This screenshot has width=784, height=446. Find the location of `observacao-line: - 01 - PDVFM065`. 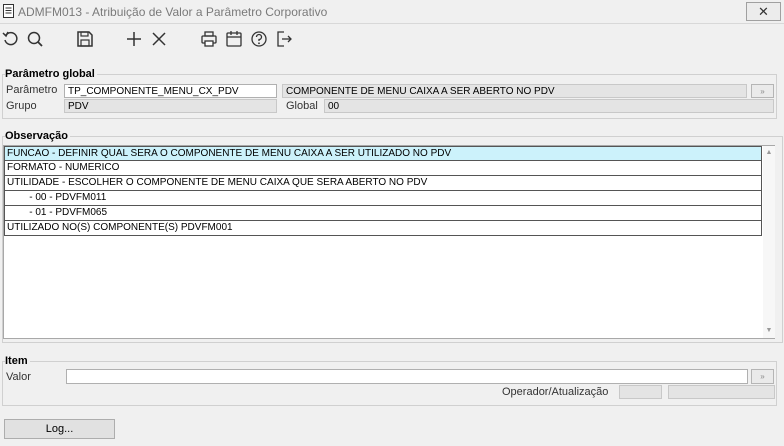

observacao-line: - 01 - PDVFM065 is located at coordinates (383, 213).